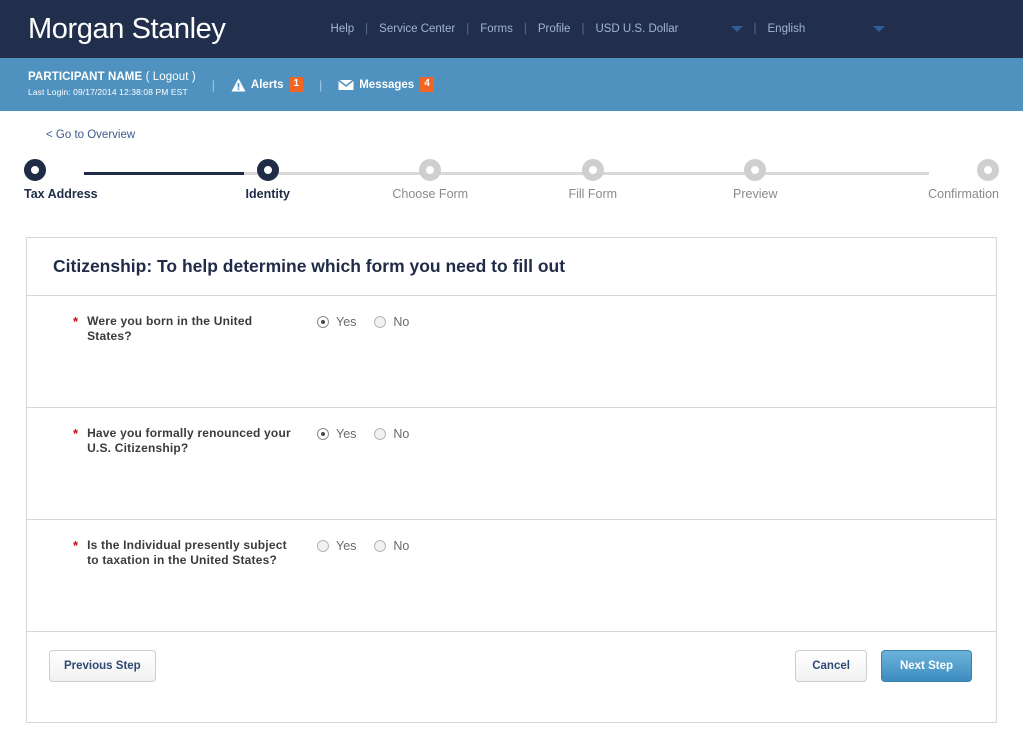 This screenshot has width=1023, height=754. What do you see at coordinates (554, 29) in the screenshot?
I see `nav-link-profile: Profile` at bounding box center [554, 29].